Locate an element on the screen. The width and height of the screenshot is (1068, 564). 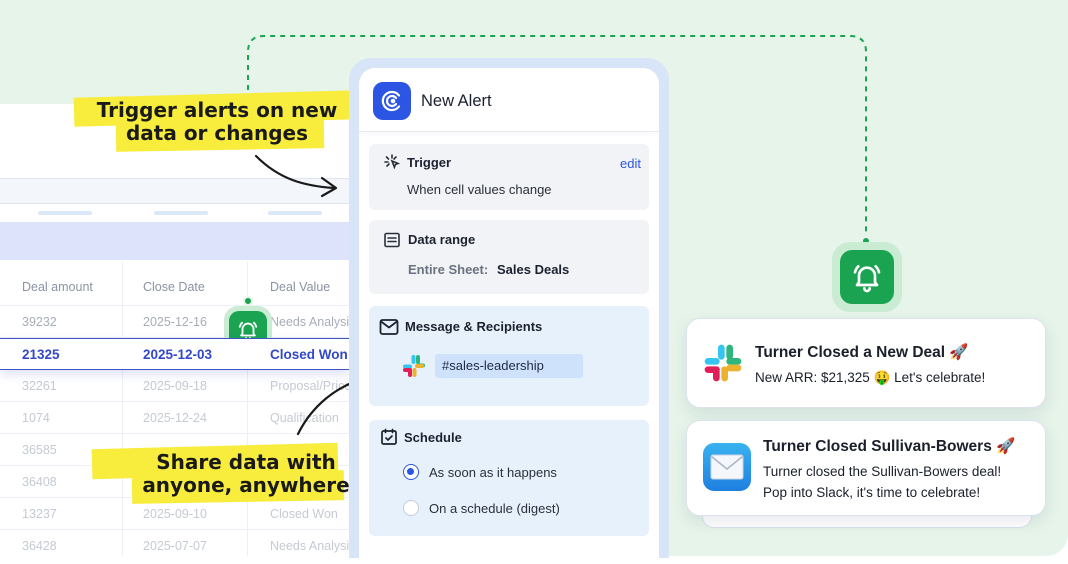
cell-date: 2025-12-03 is located at coordinates (184, 355).